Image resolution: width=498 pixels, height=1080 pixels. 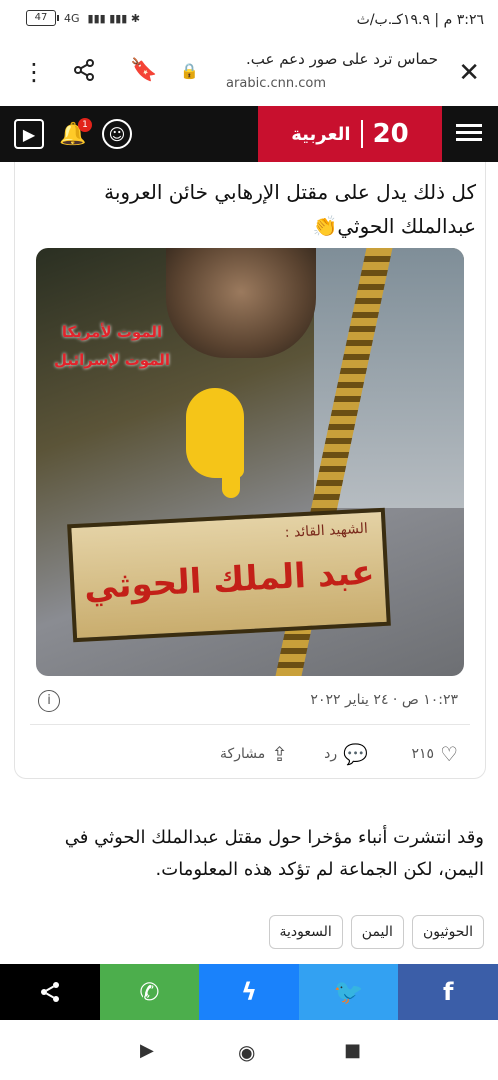 I want to click on whatsapp-icon: ✆, so click(x=149, y=992).